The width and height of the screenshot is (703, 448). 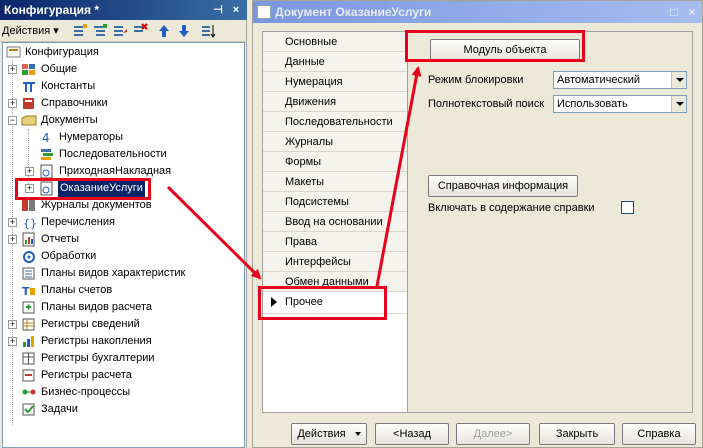 I want to click on highlight-object-module, so click(x=495, y=46).